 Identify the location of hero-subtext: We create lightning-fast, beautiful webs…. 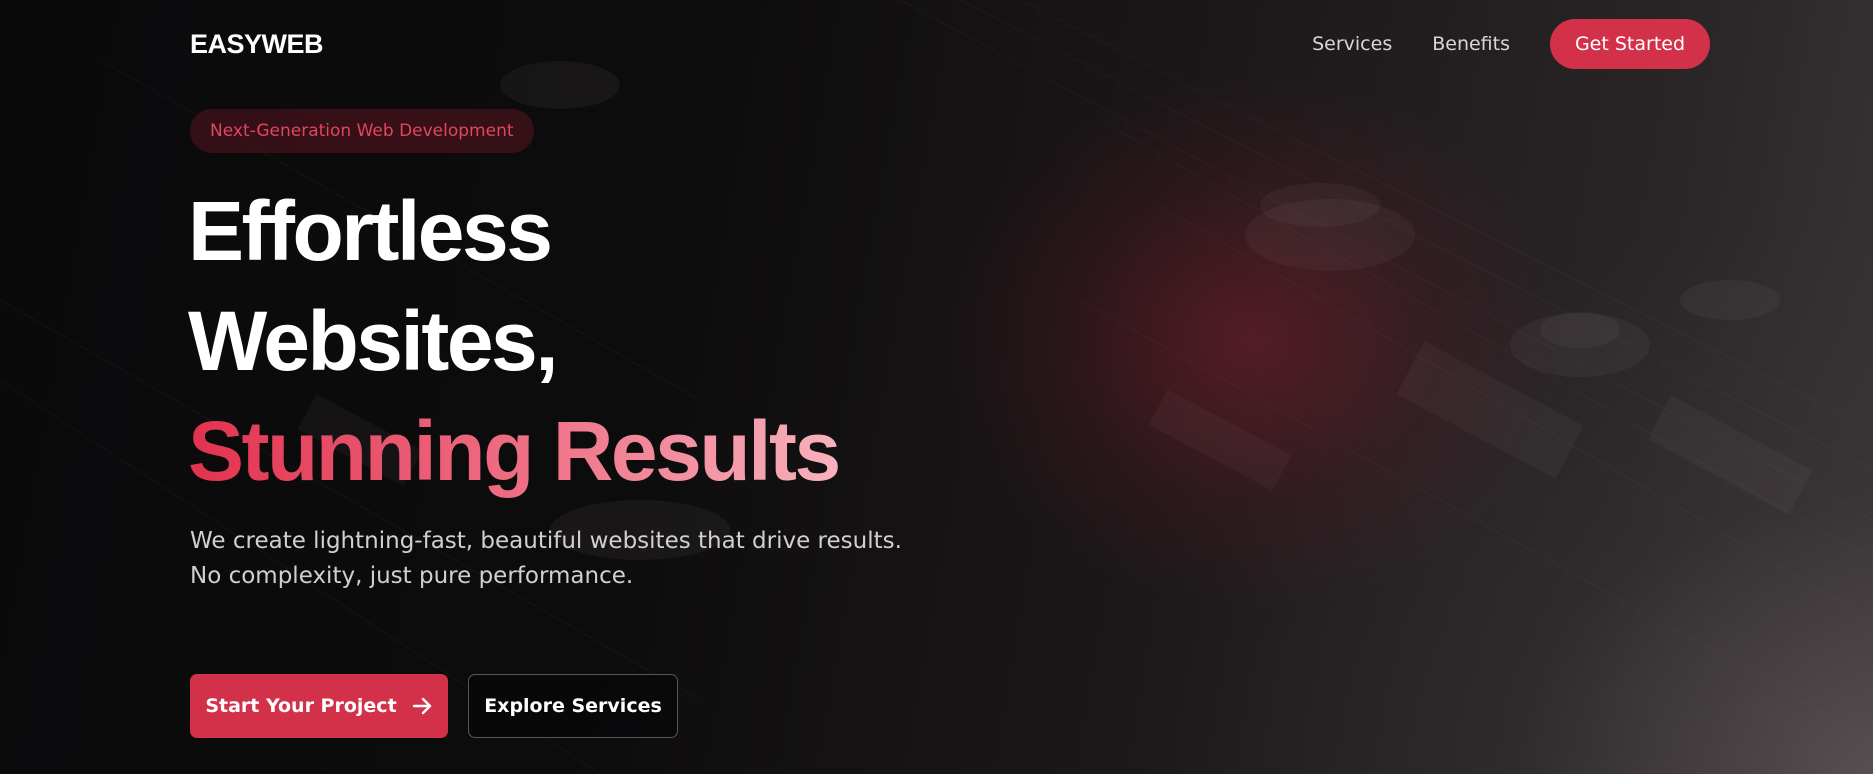
(546, 558).